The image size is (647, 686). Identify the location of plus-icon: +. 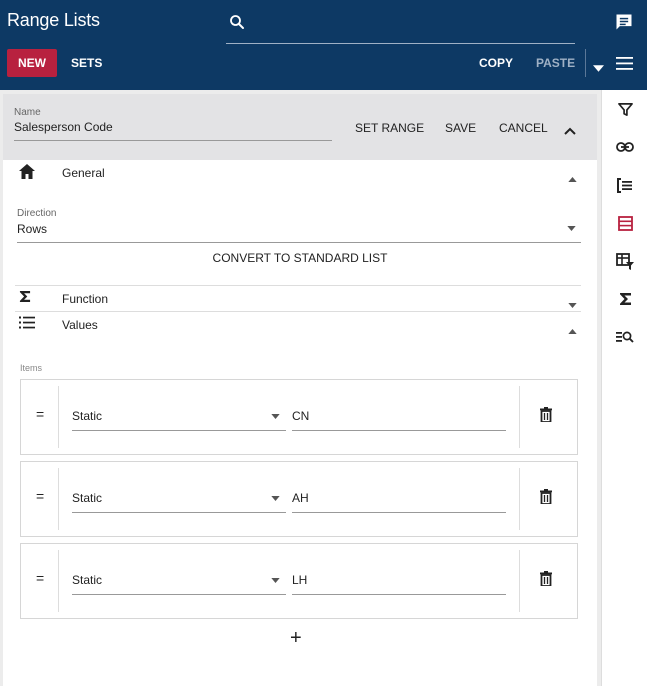
(296, 638).